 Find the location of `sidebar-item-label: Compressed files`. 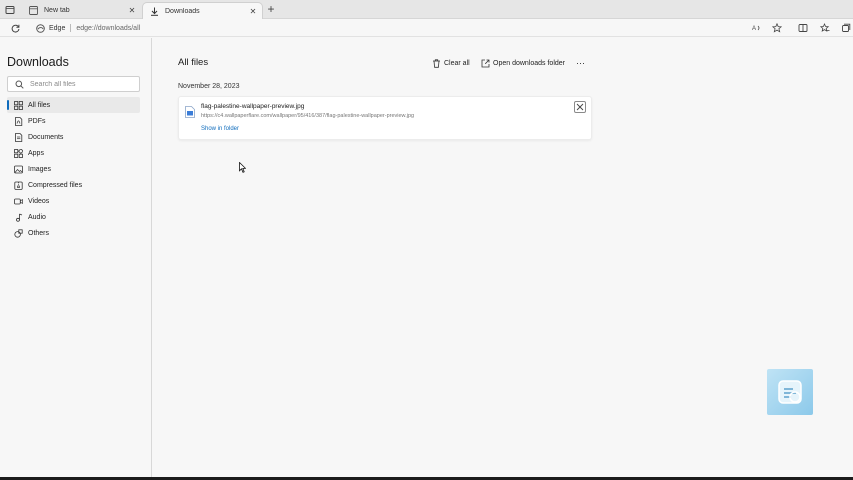

sidebar-item-label: Compressed files is located at coordinates (55, 185).